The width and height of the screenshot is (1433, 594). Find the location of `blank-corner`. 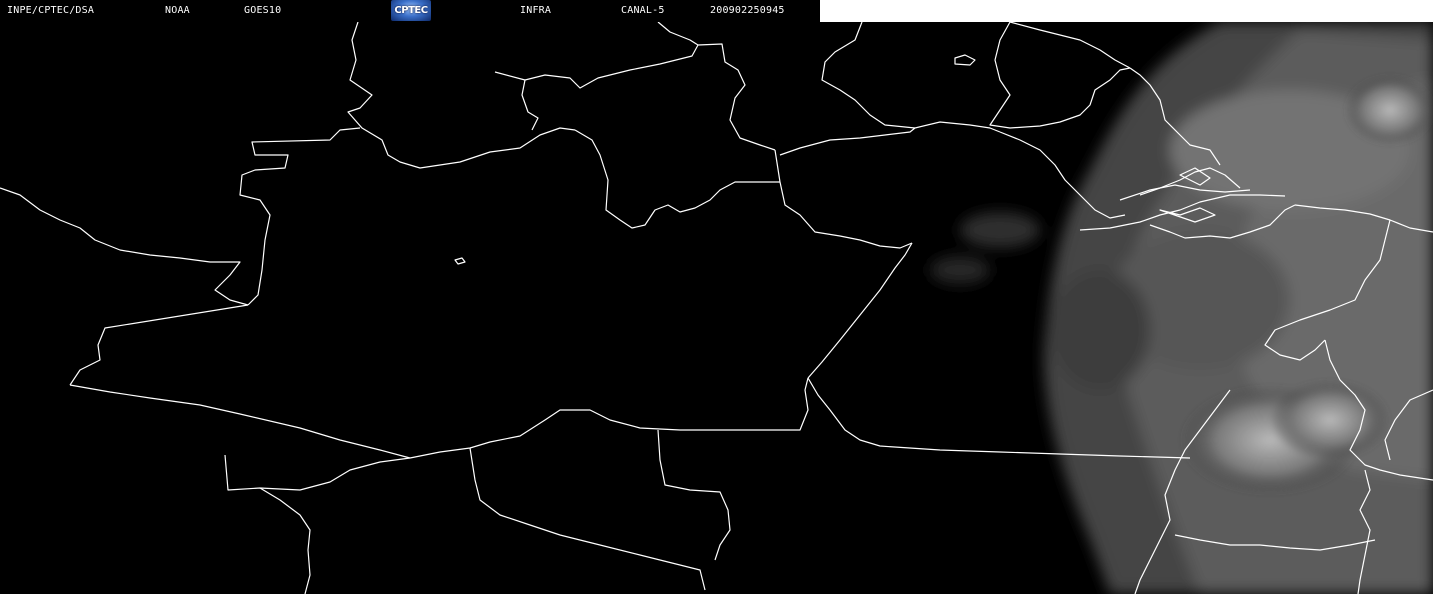

blank-corner is located at coordinates (1126, 11).